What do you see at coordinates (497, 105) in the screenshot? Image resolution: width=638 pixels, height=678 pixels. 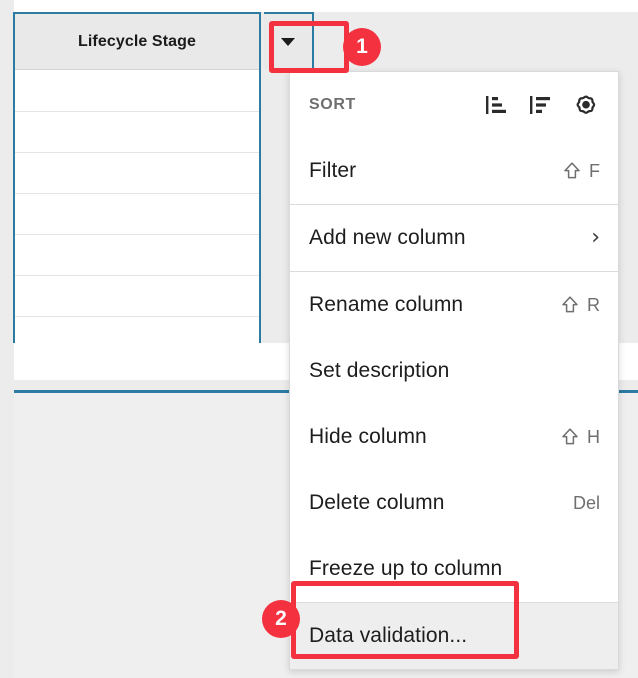 I see `sort-ascending-icon` at bounding box center [497, 105].